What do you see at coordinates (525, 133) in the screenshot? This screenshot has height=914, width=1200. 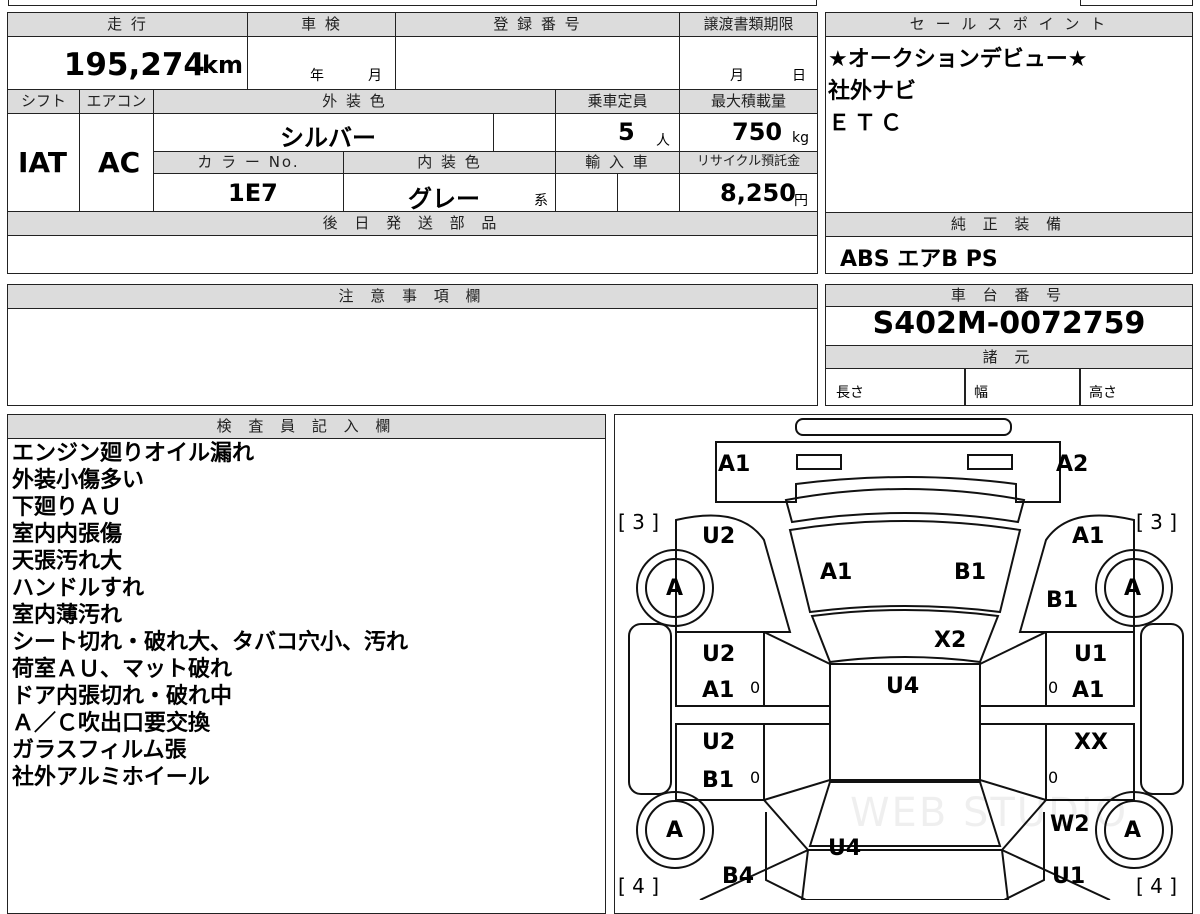 I see `exterior-color-extra-cell` at bounding box center [525, 133].